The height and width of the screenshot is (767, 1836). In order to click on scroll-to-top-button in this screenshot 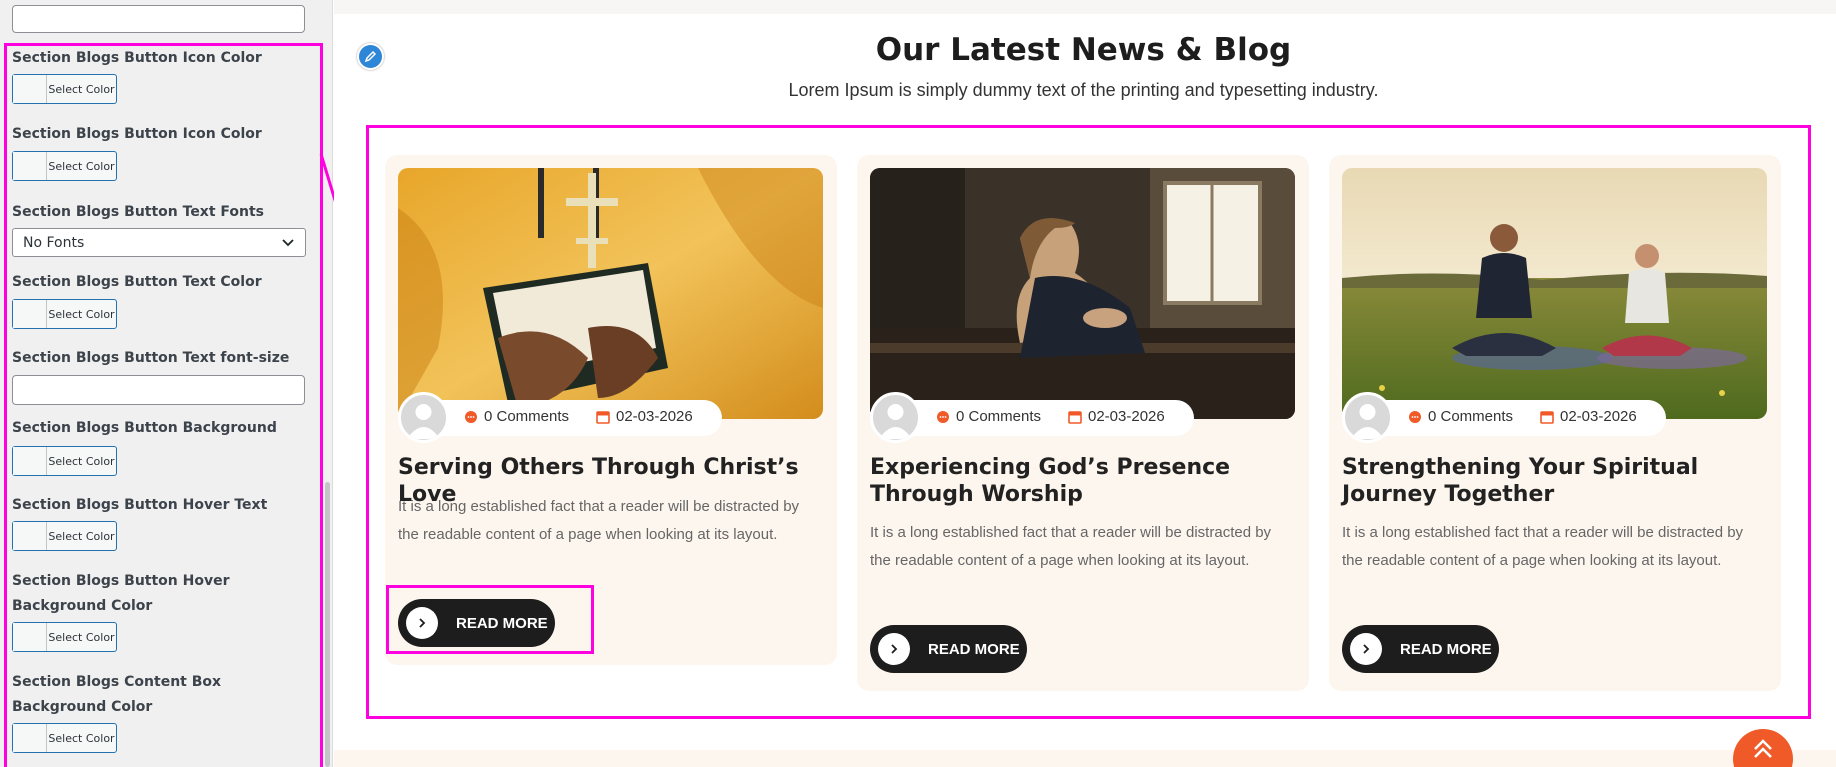, I will do `click(1763, 748)`.